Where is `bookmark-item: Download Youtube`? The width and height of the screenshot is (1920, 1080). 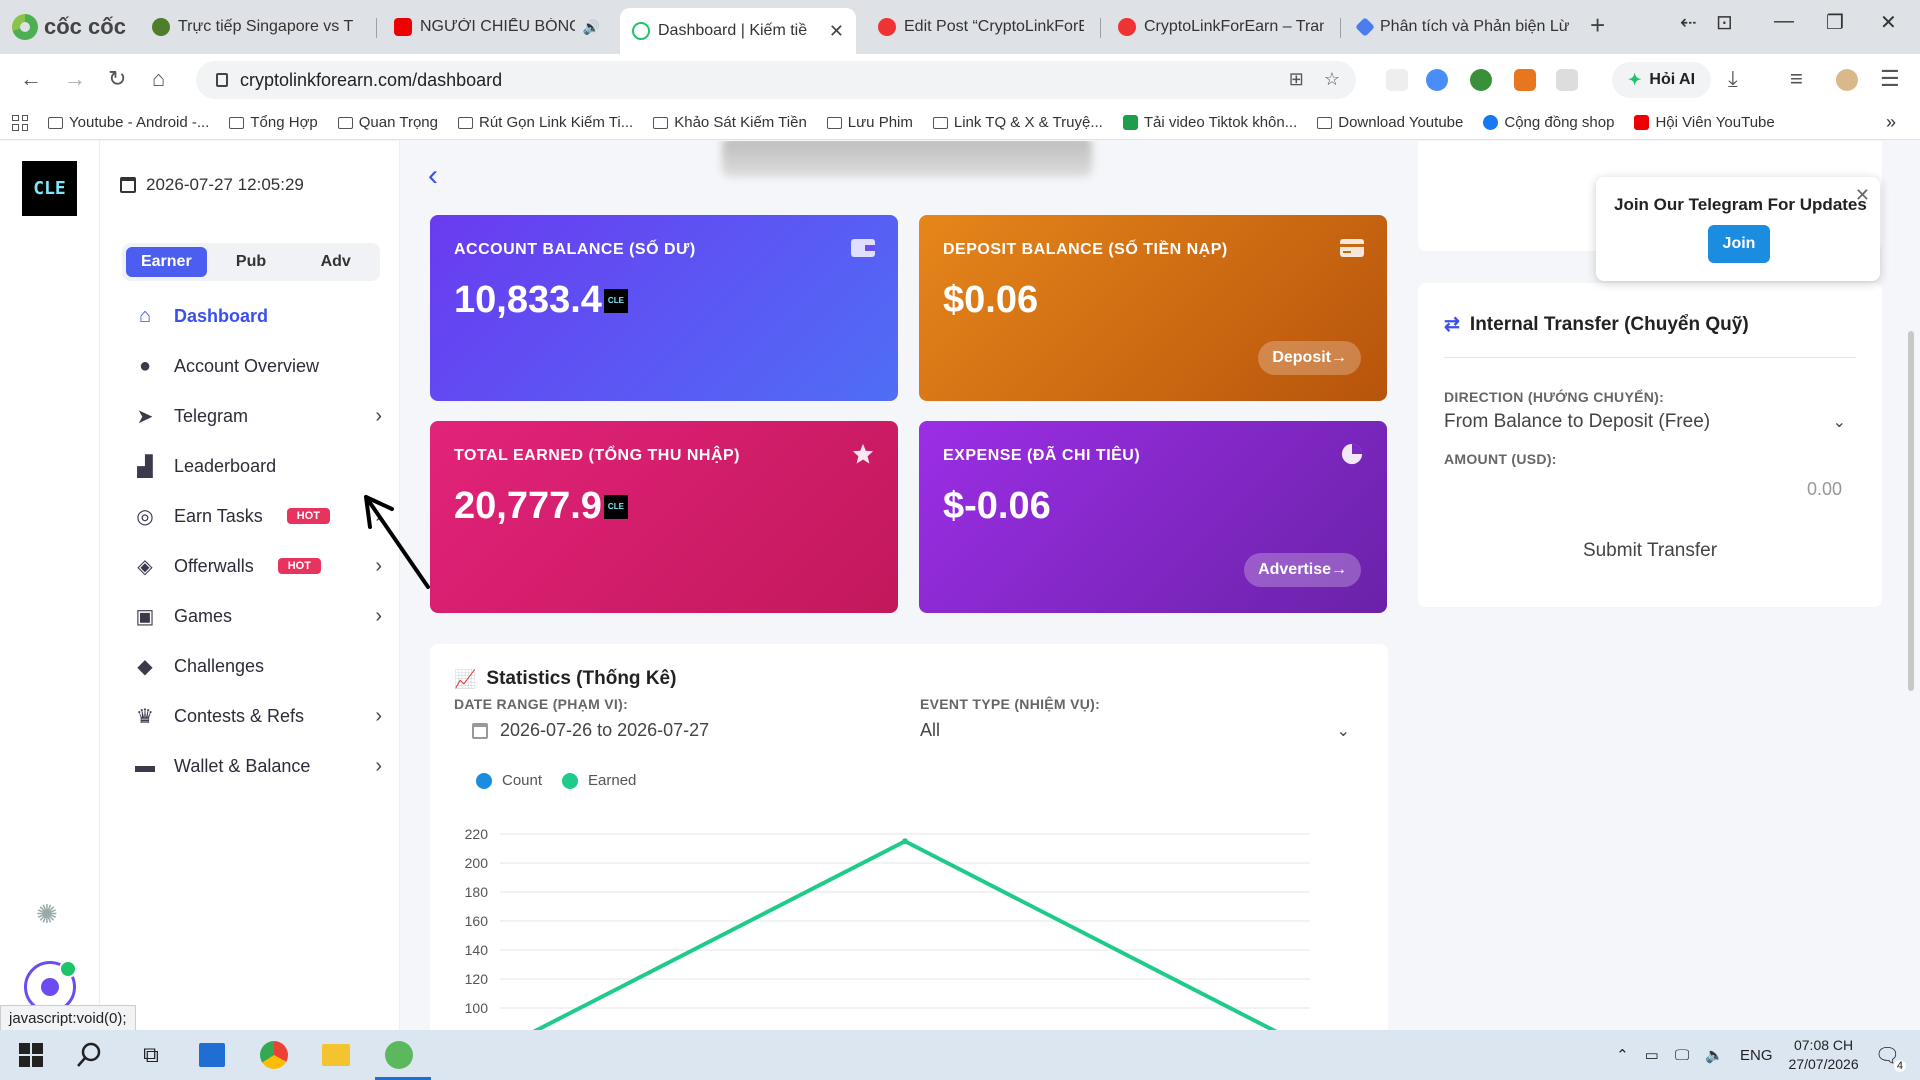
bookmark-item: Download Youtube is located at coordinates (1390, 122).